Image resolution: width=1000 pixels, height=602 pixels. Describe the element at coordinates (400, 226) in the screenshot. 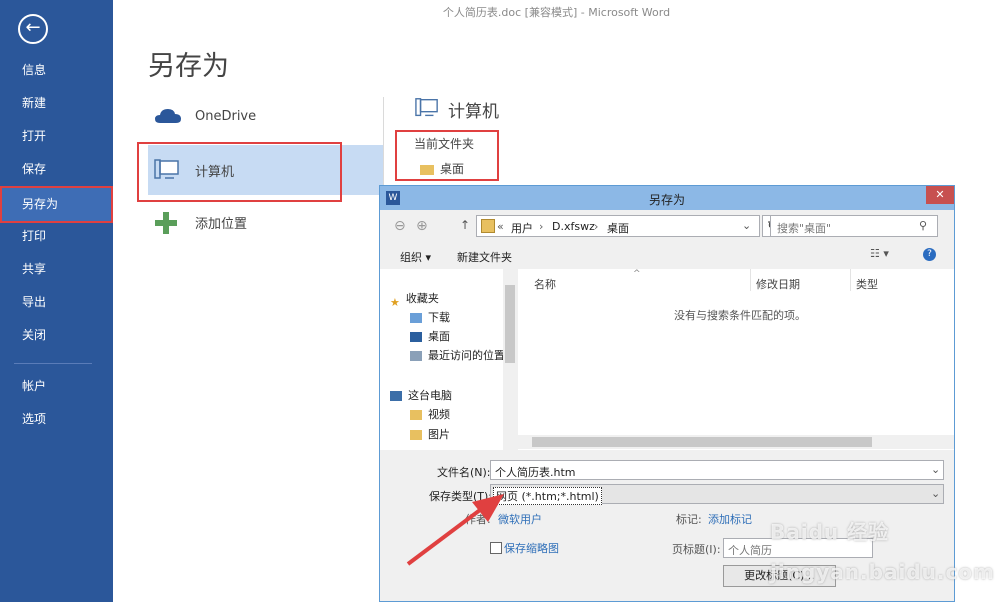

I see `back-nav-icon: ⊖` at that location.